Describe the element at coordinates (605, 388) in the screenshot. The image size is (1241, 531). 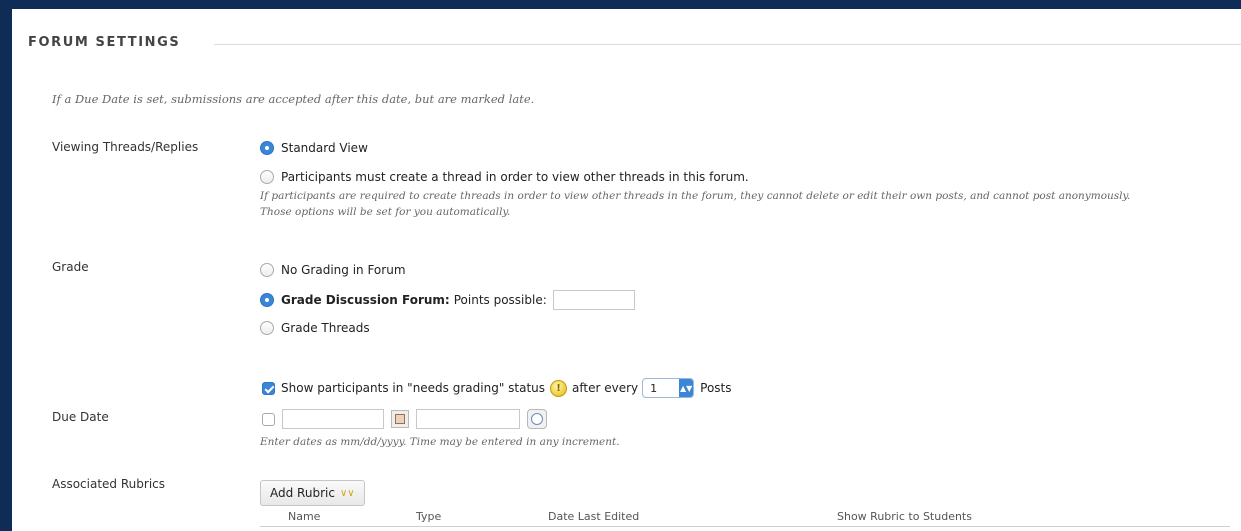
I see `after-every-label: after every` at that location.